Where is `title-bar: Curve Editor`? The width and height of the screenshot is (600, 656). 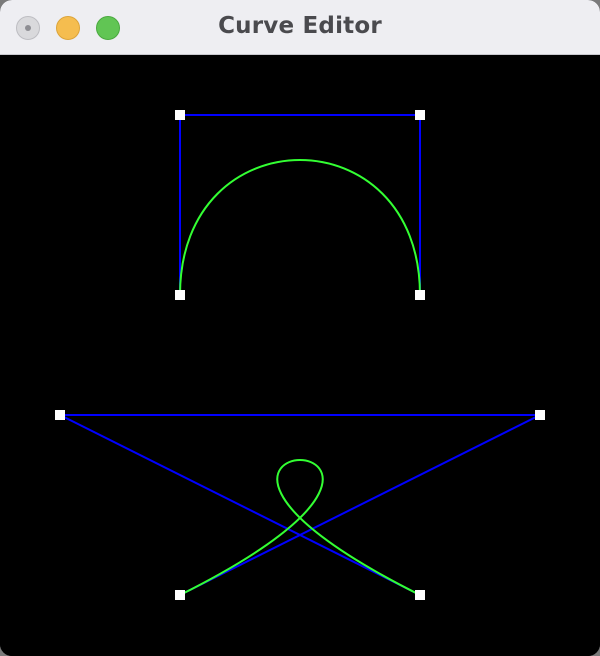 title-bar: Curve Editor is located at coordinates (300, 27).